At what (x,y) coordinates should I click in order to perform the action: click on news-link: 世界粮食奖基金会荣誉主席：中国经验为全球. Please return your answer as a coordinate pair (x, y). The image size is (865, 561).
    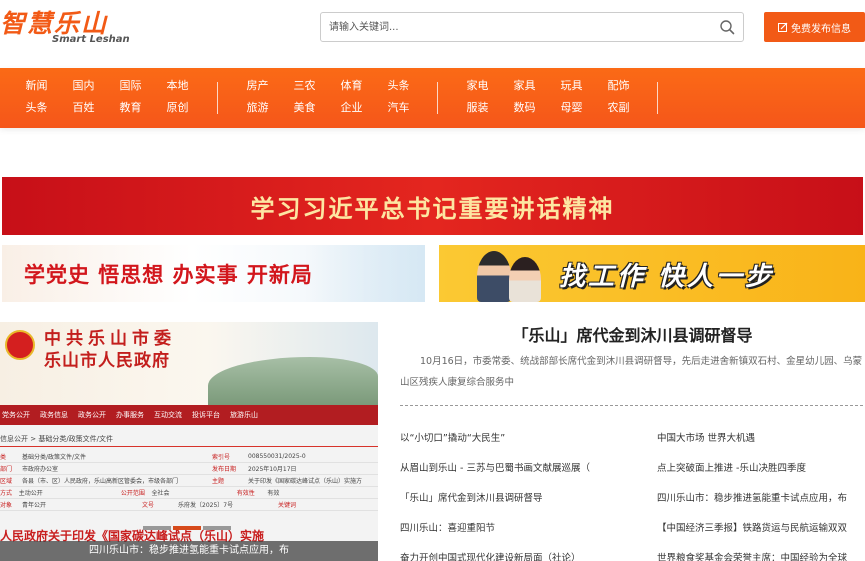
    Looking at the image, I should click on (761, 555).